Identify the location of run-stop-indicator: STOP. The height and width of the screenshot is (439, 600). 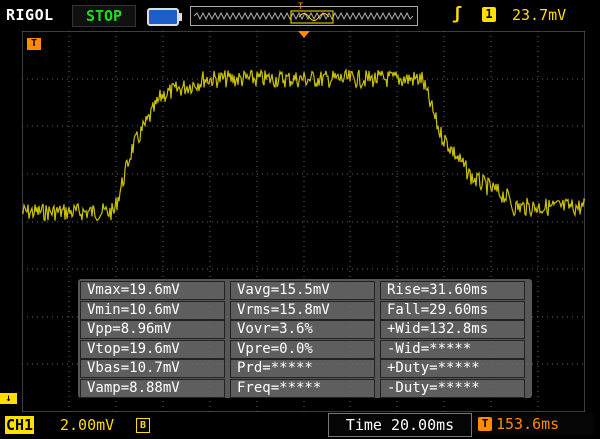
(104, 16).